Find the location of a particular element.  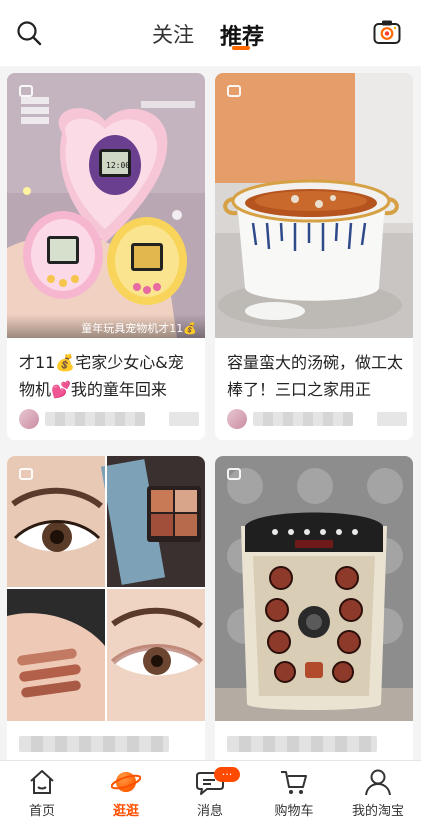

active-tab-indicator is located at coordinates (241, 48).